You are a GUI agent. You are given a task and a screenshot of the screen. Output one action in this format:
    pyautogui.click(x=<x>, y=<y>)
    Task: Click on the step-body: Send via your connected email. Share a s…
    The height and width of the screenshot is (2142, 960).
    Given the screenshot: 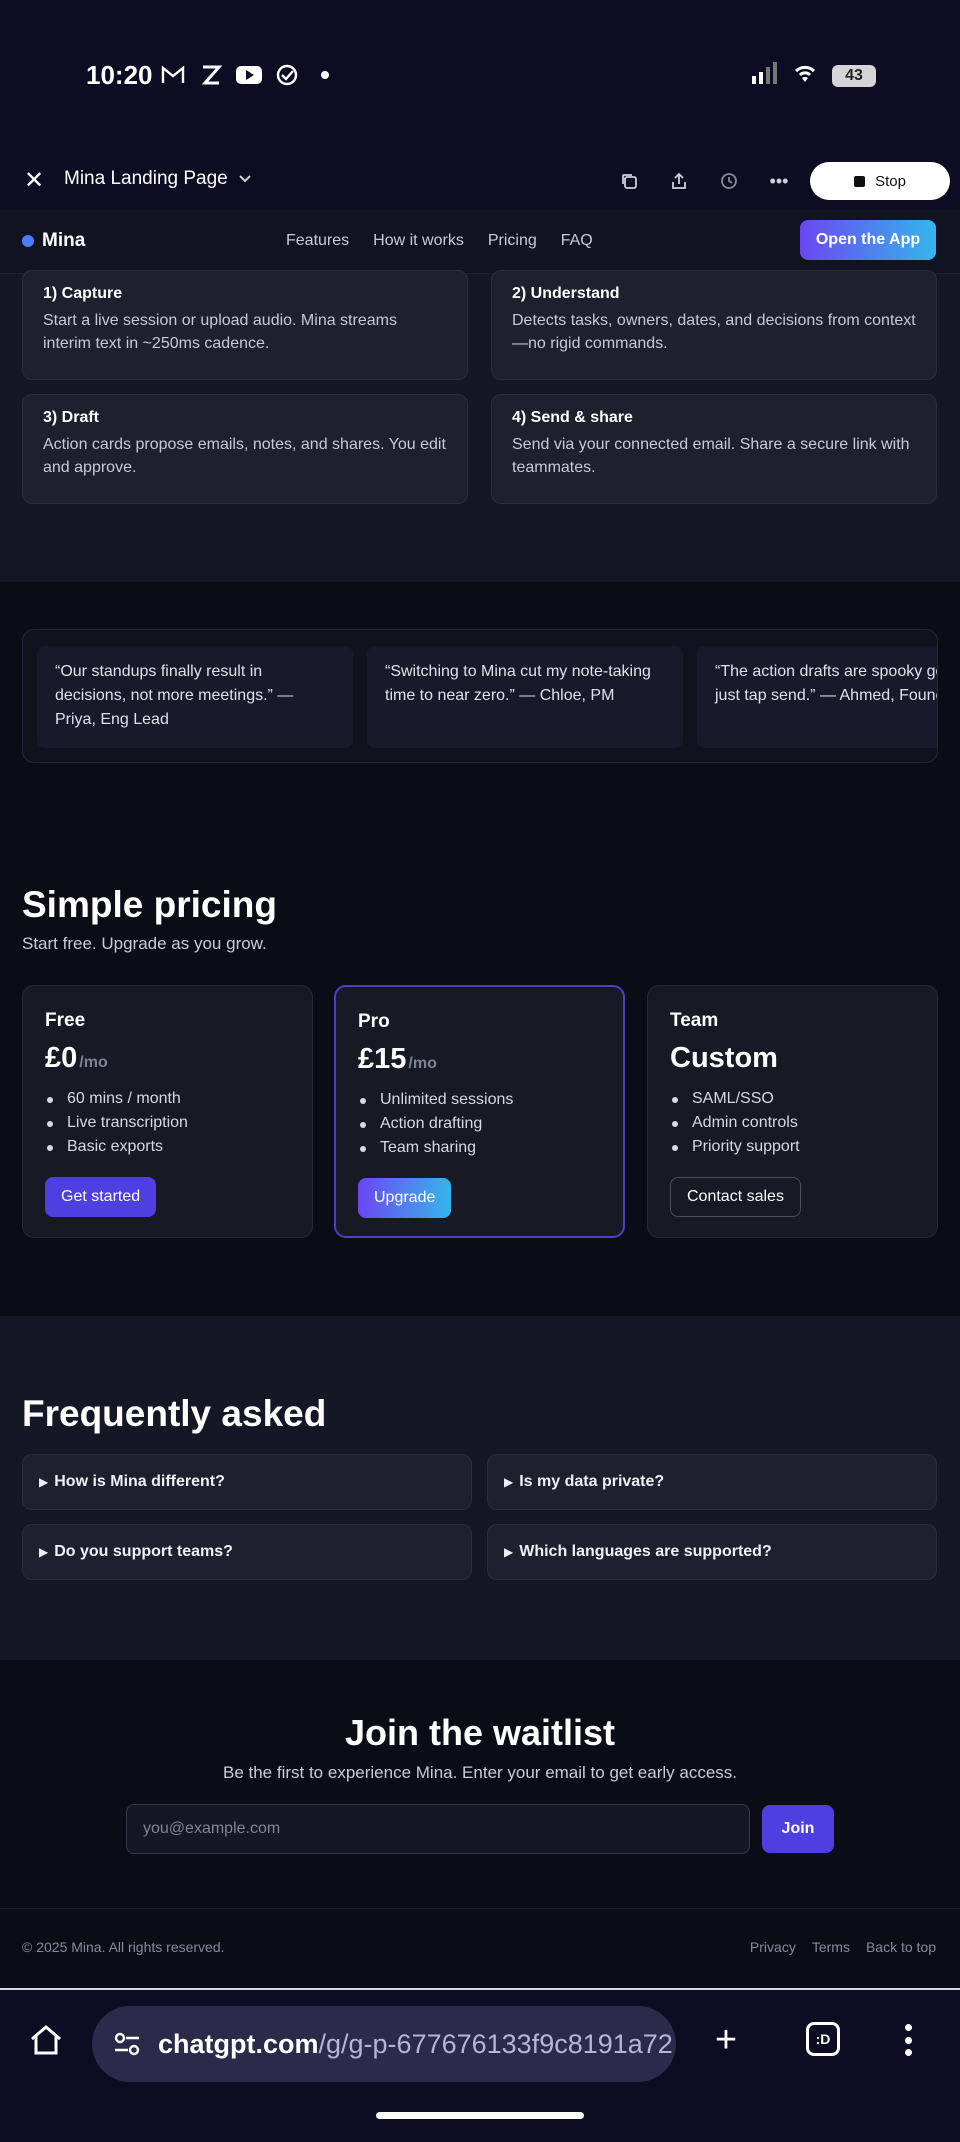 What is the action you would take?
    pyautogui.click(x=711, y=456)
    